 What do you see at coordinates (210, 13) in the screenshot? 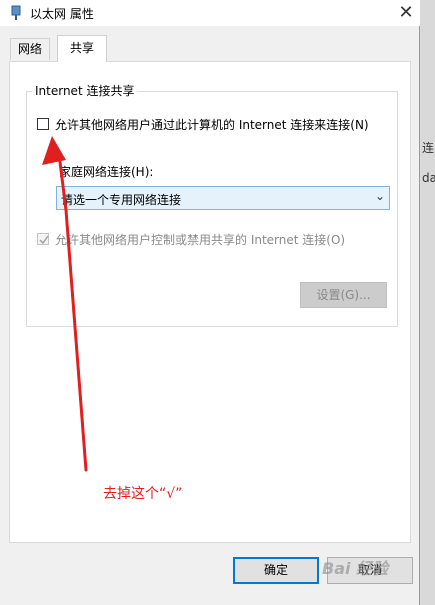
I see `title-bar: 以太网 属性 ✕` at bounding box center [210, 13].